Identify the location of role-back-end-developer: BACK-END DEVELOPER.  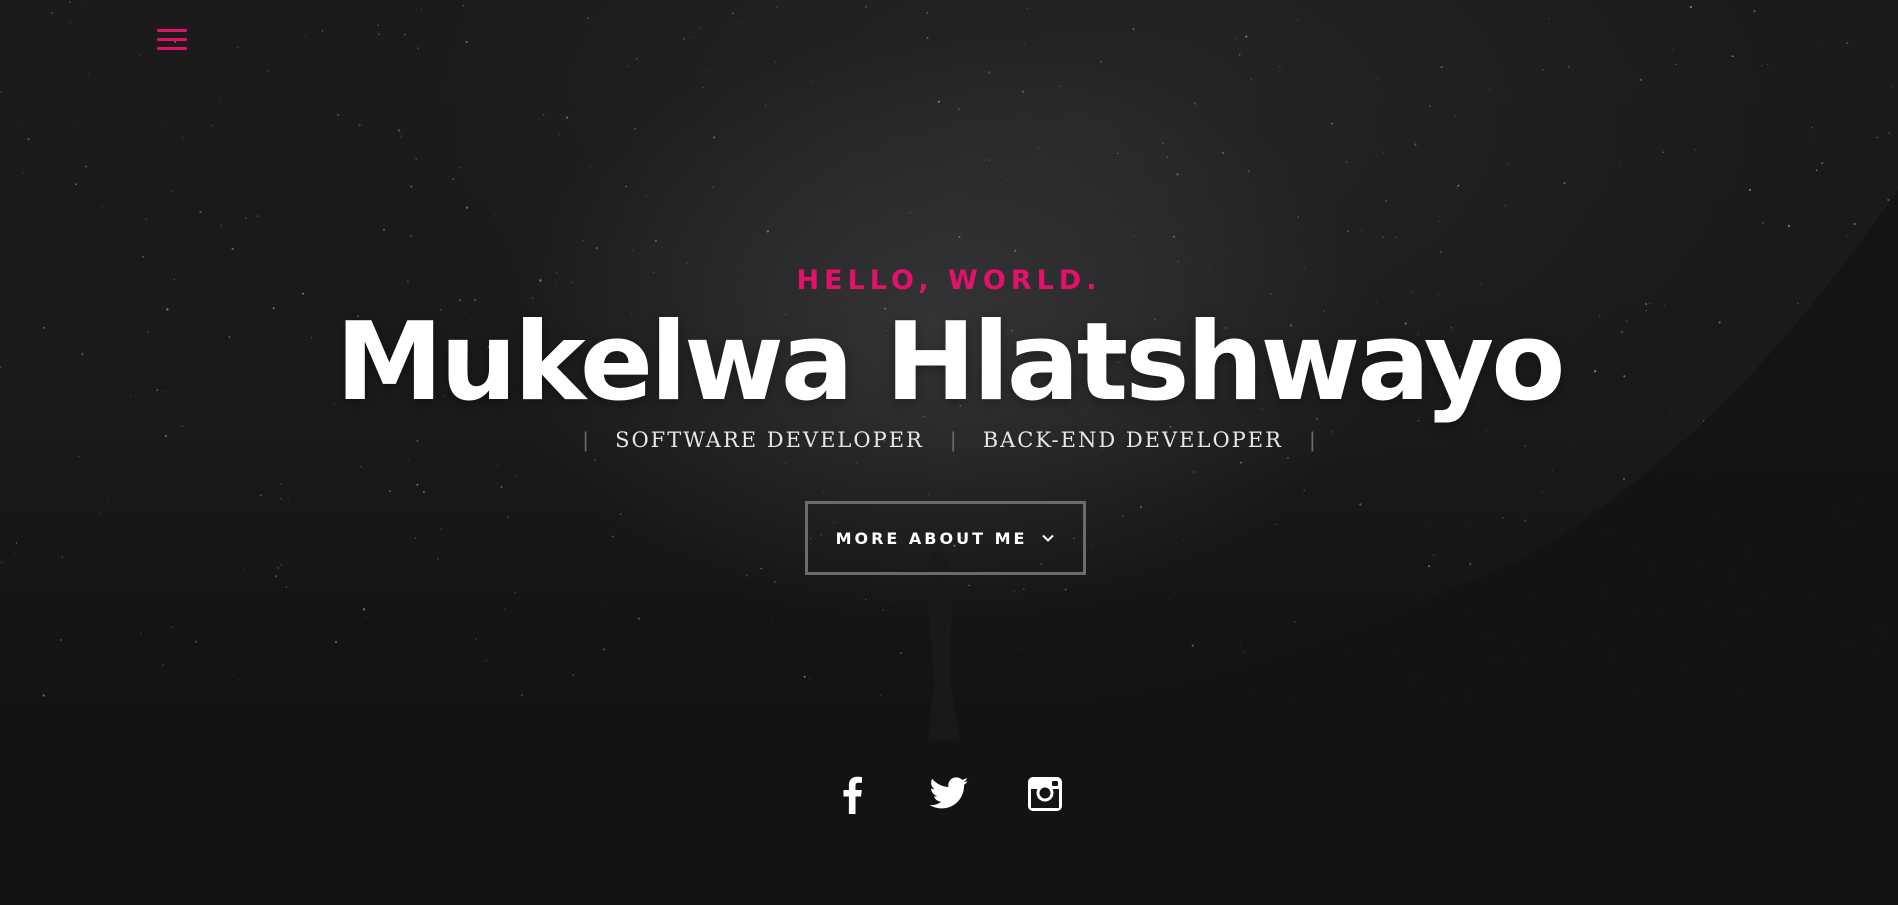
(1132, 440).